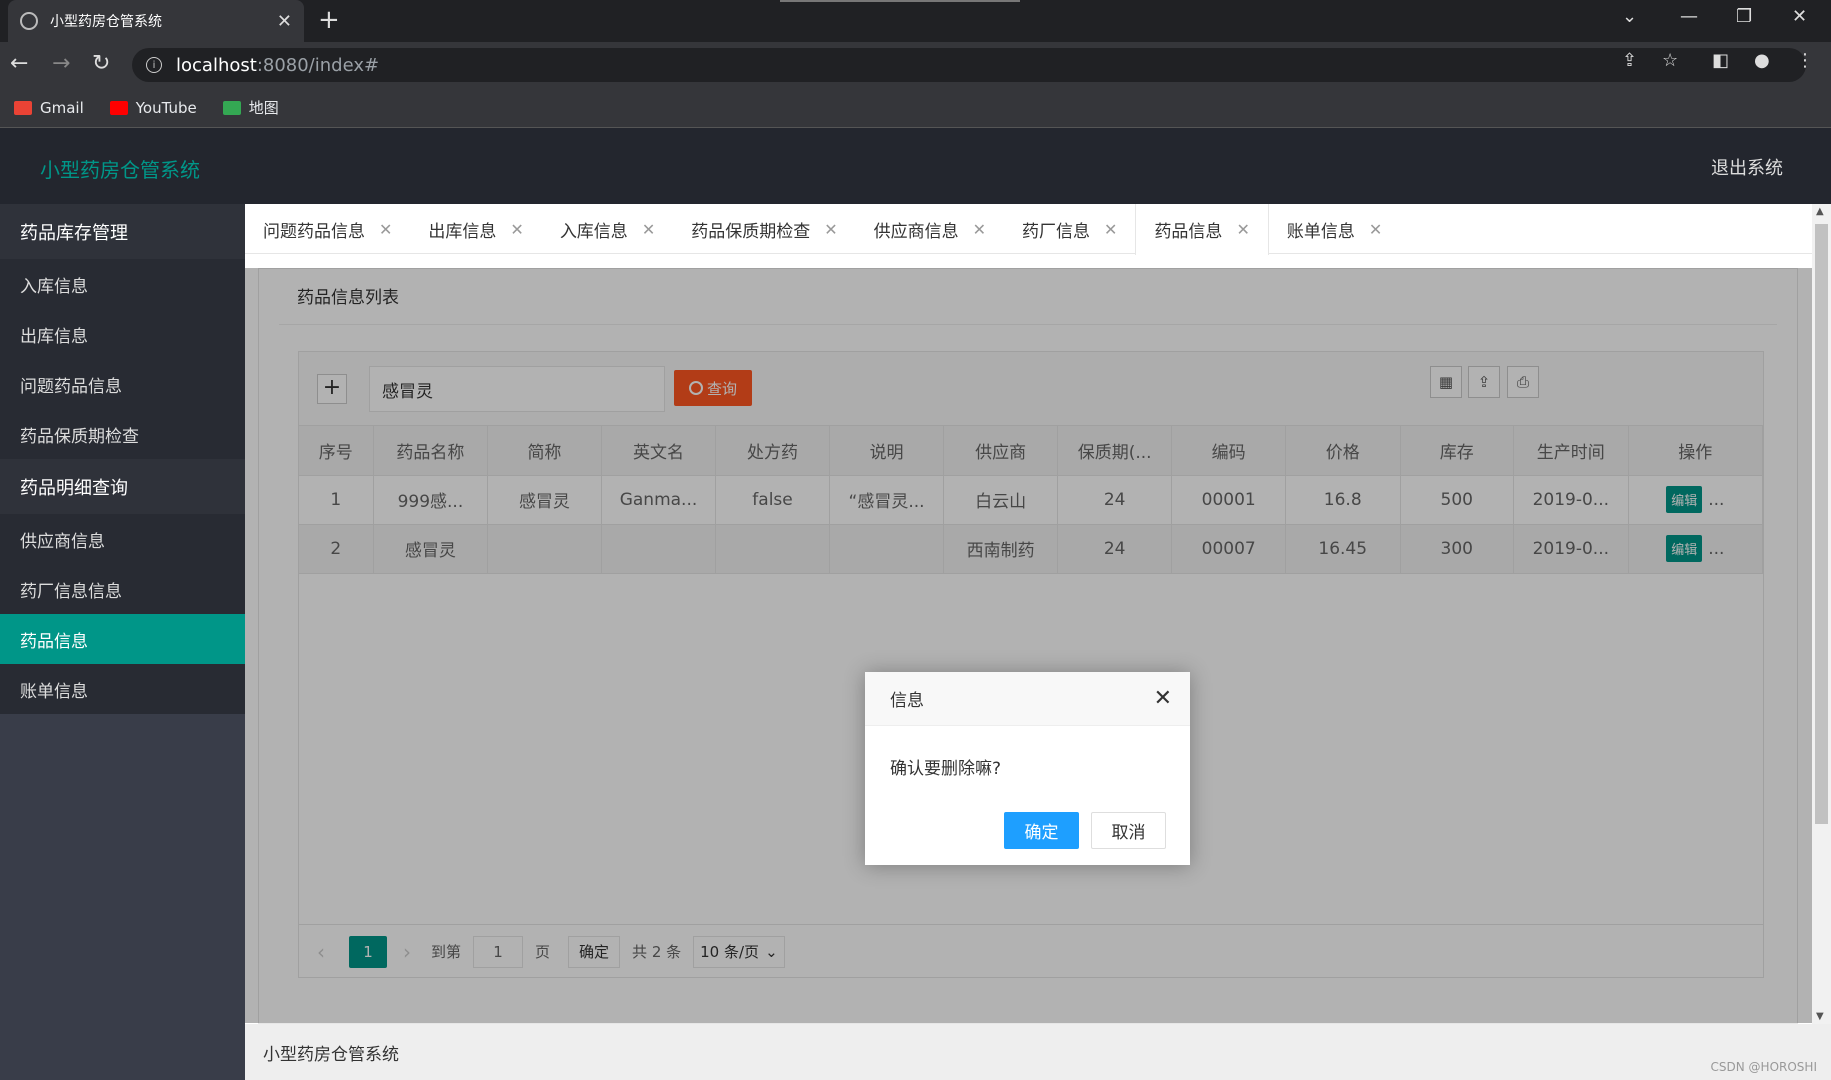  What do you see at coordinates (29, 21) in the screenshot?
I see `globe-icon` at bounding box center [29, 21].